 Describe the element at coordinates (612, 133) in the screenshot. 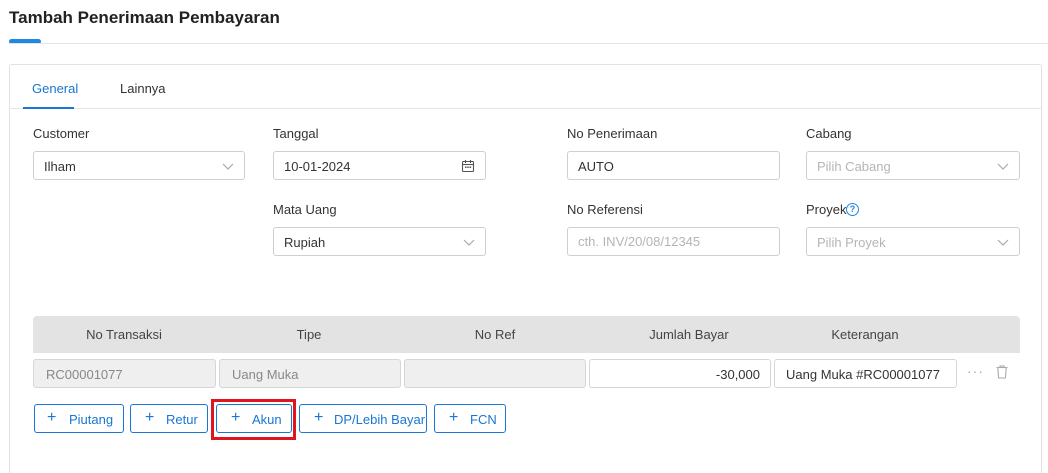

I see `no-penerimaan-label: No Penerimaan` at that location.